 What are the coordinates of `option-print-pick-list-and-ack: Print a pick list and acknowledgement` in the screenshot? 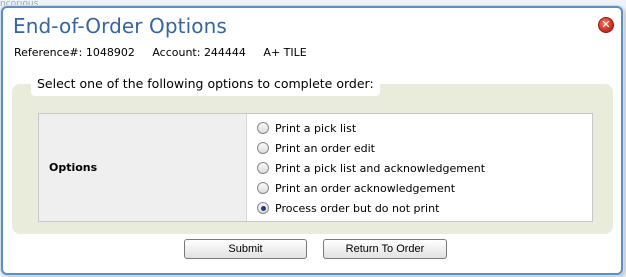 It's located at (424, 168).